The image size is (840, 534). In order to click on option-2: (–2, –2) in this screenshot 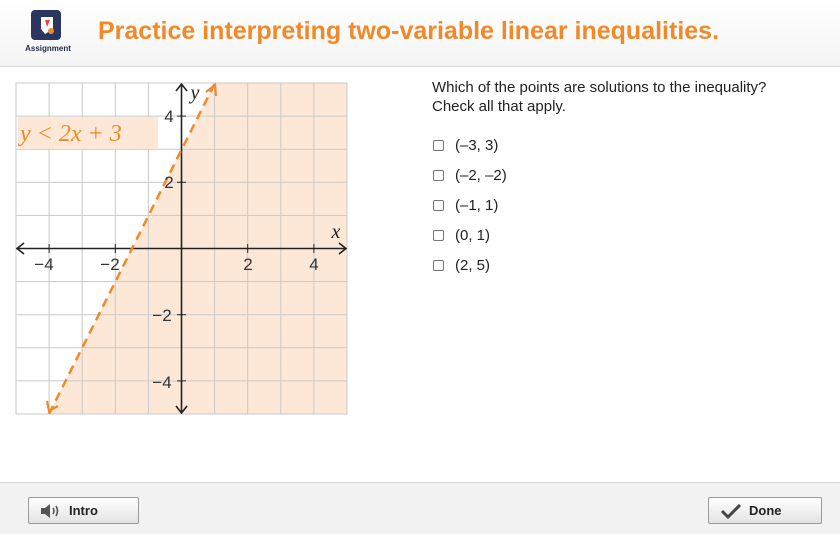, I will do `click(470, 175)`.